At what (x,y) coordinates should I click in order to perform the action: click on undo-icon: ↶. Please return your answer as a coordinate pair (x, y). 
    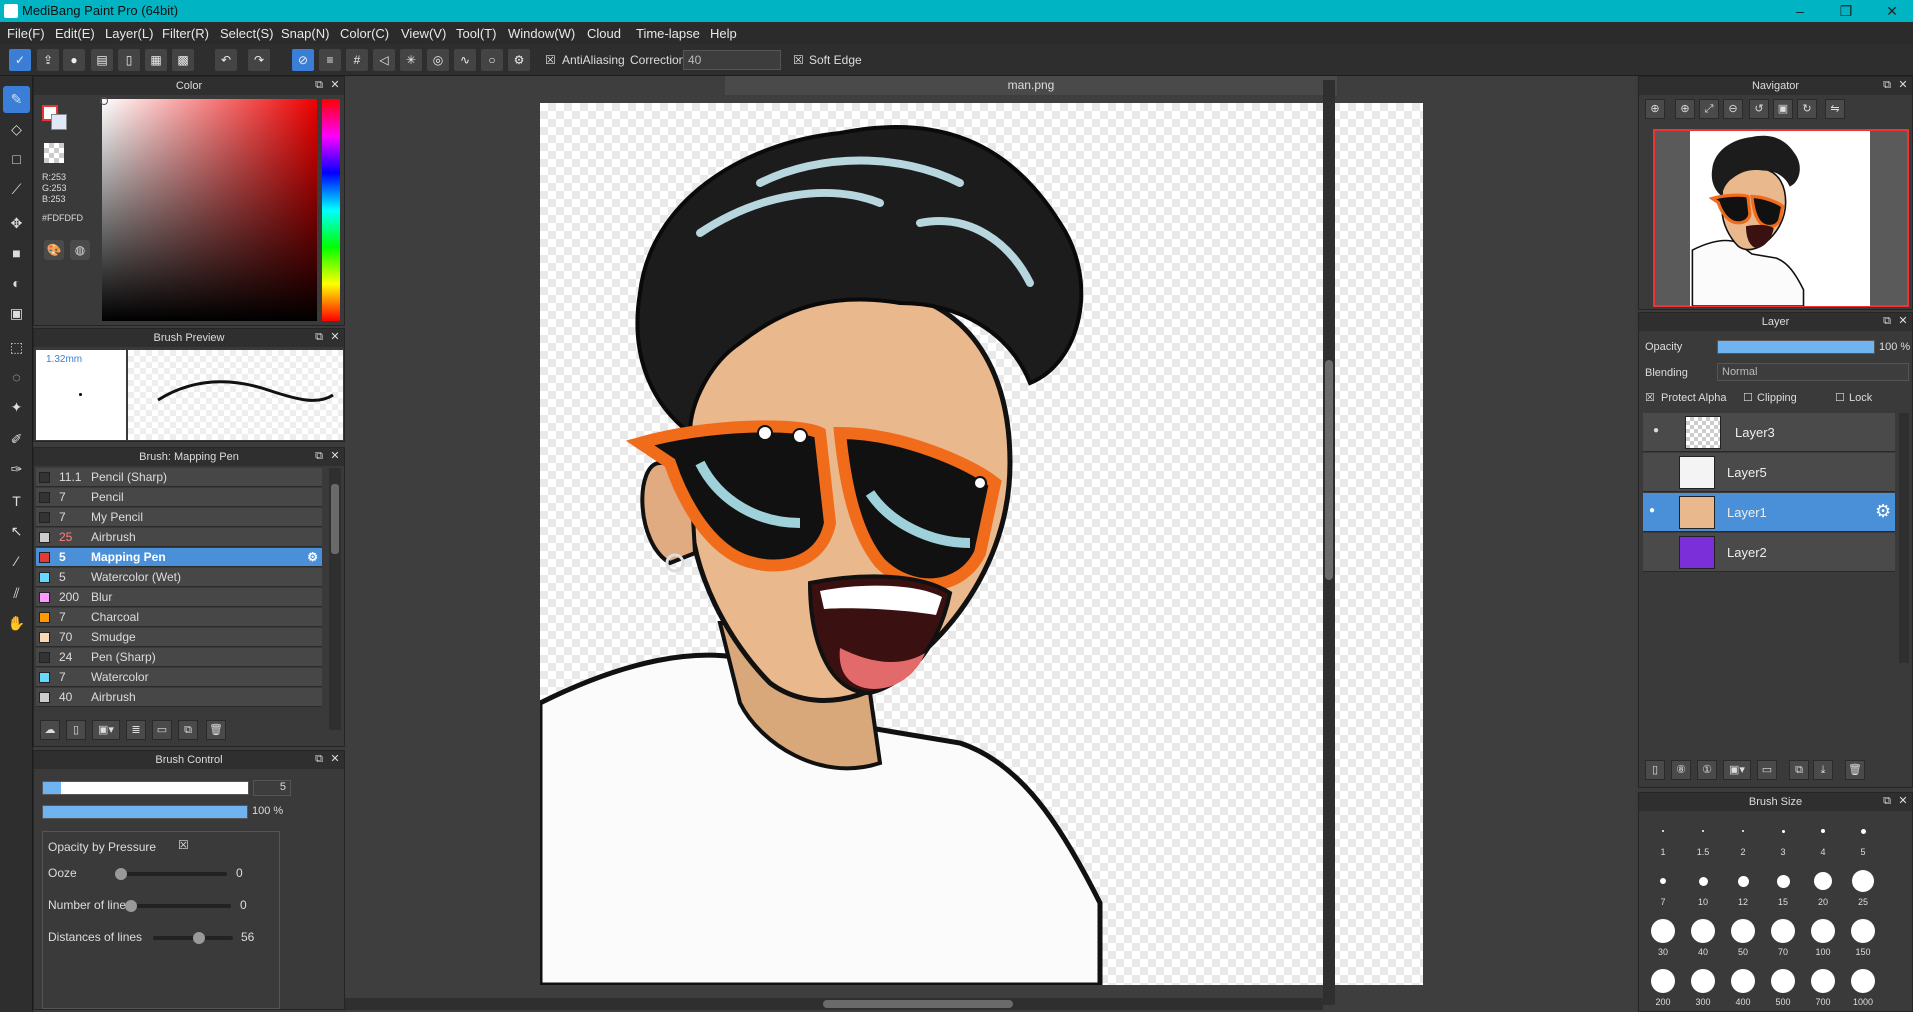
    Looking at the image, I should click on (226, 60).